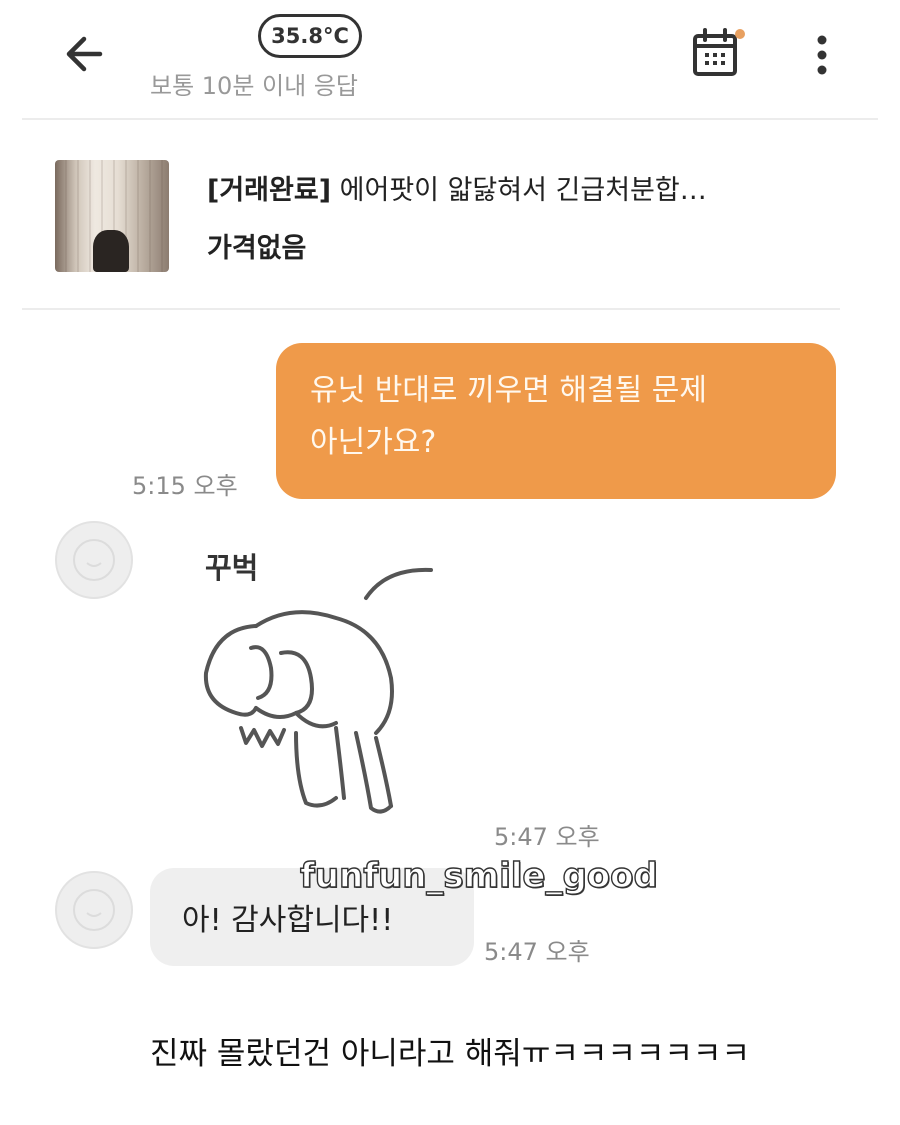 The image size is (900, 1125). I want to click on calendar-button, so click(718, 54).